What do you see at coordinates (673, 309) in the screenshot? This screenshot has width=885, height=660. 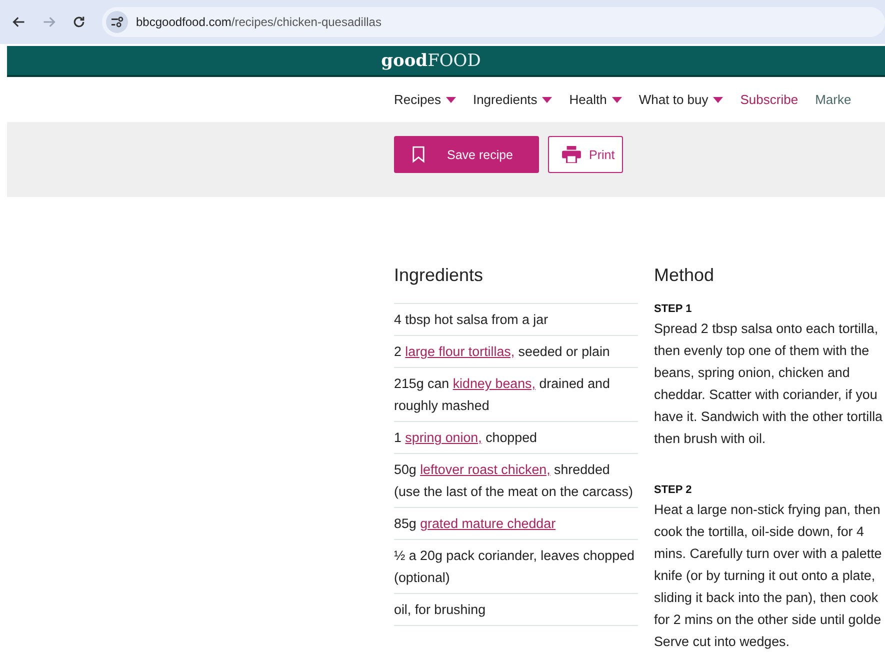 I see `step-label: STEP 1` at bounding box center [673, 309].